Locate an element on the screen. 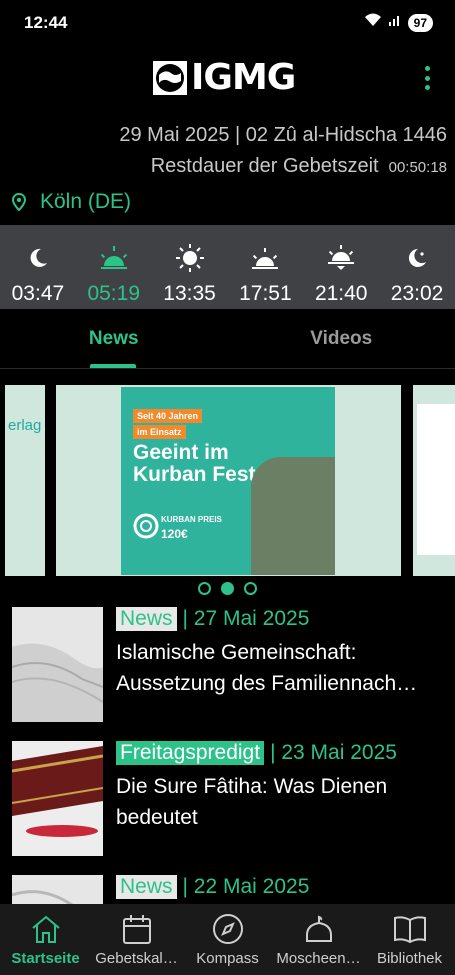 This screenshot has height=975, width=455. wifi-icon is located at coordinates (373, 22).